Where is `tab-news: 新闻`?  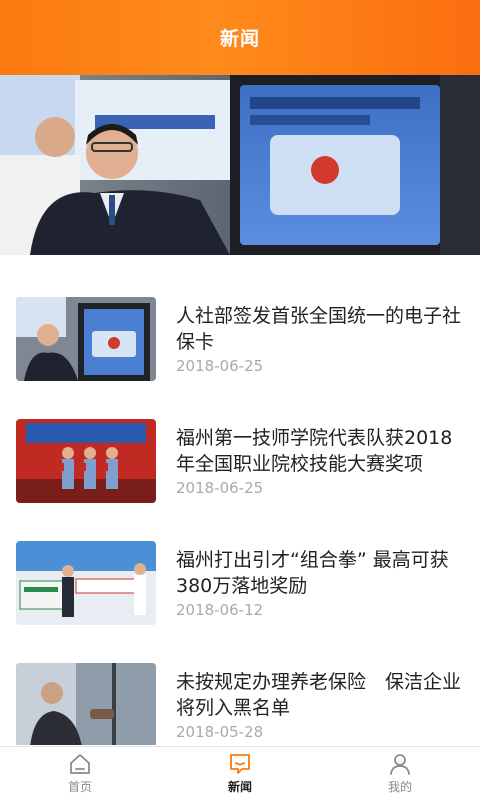
tab-news: 新闻 is located at coordinates (240, 773).